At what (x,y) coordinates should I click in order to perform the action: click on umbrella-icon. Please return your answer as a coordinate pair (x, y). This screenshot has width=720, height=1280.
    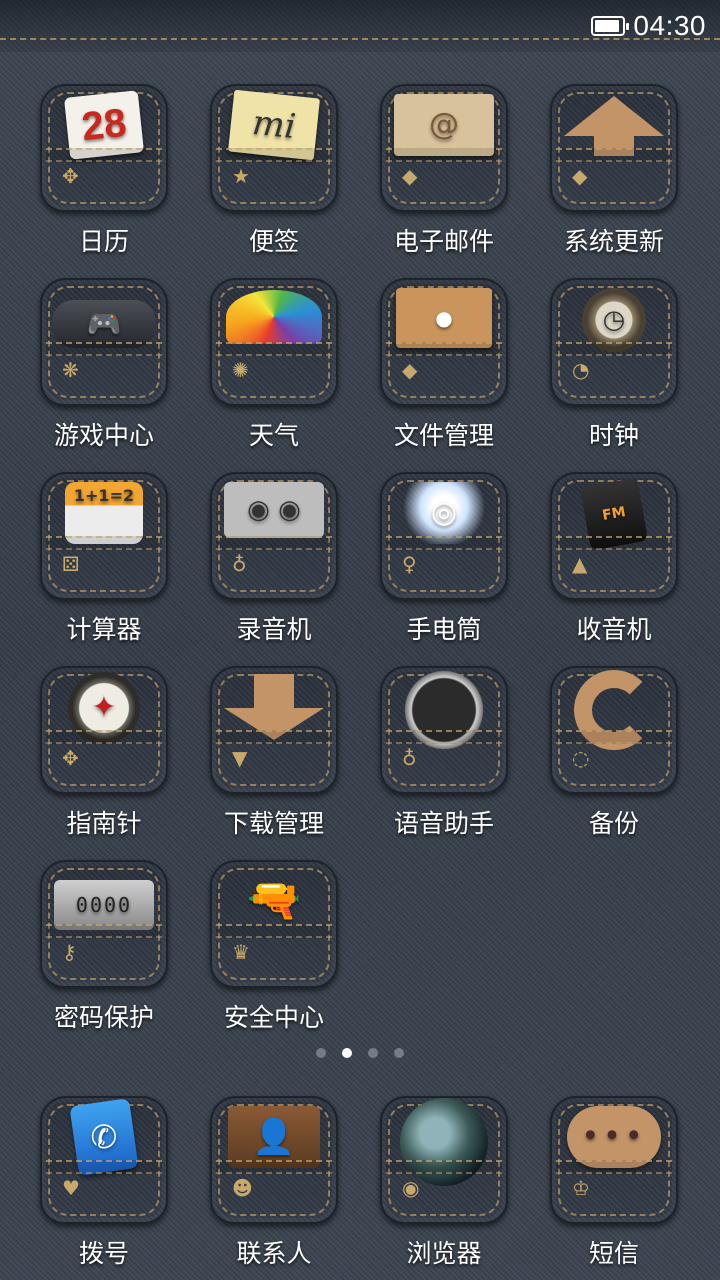
    Looking at the image, I should click on (274, 317).